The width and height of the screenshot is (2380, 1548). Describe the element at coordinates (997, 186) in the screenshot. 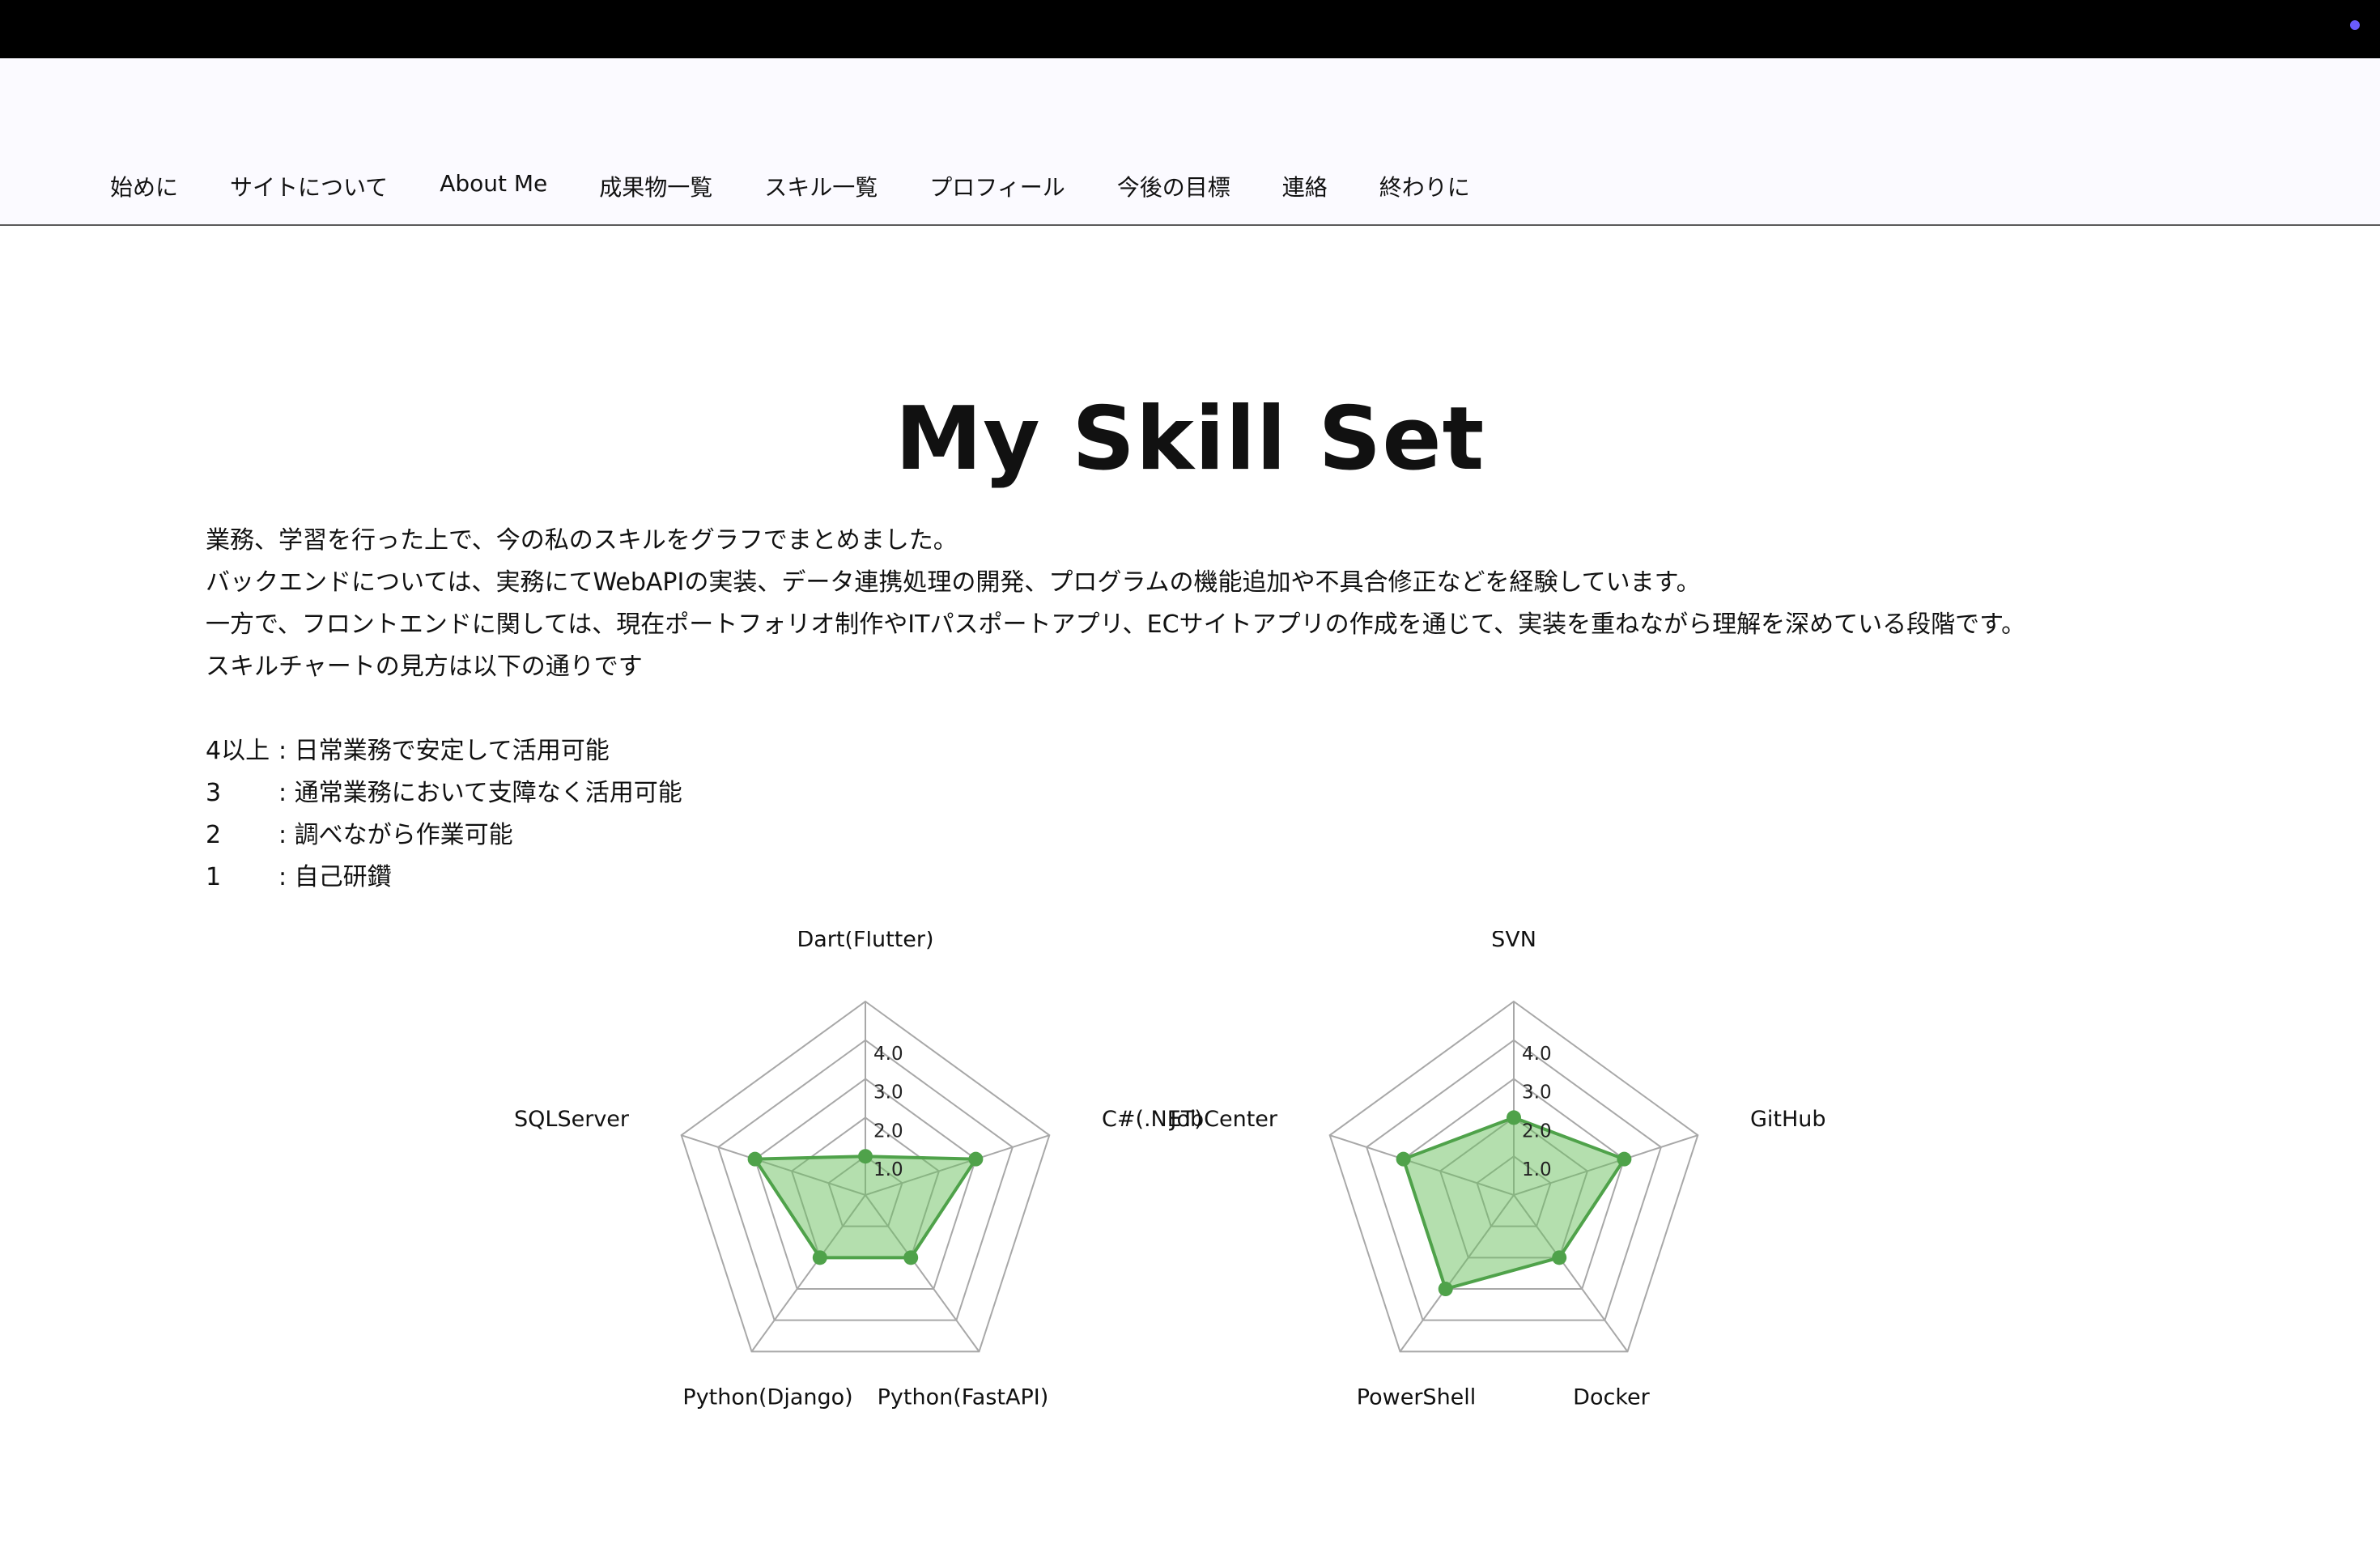

I see `nav-item-profile: プロフィール` at that location.